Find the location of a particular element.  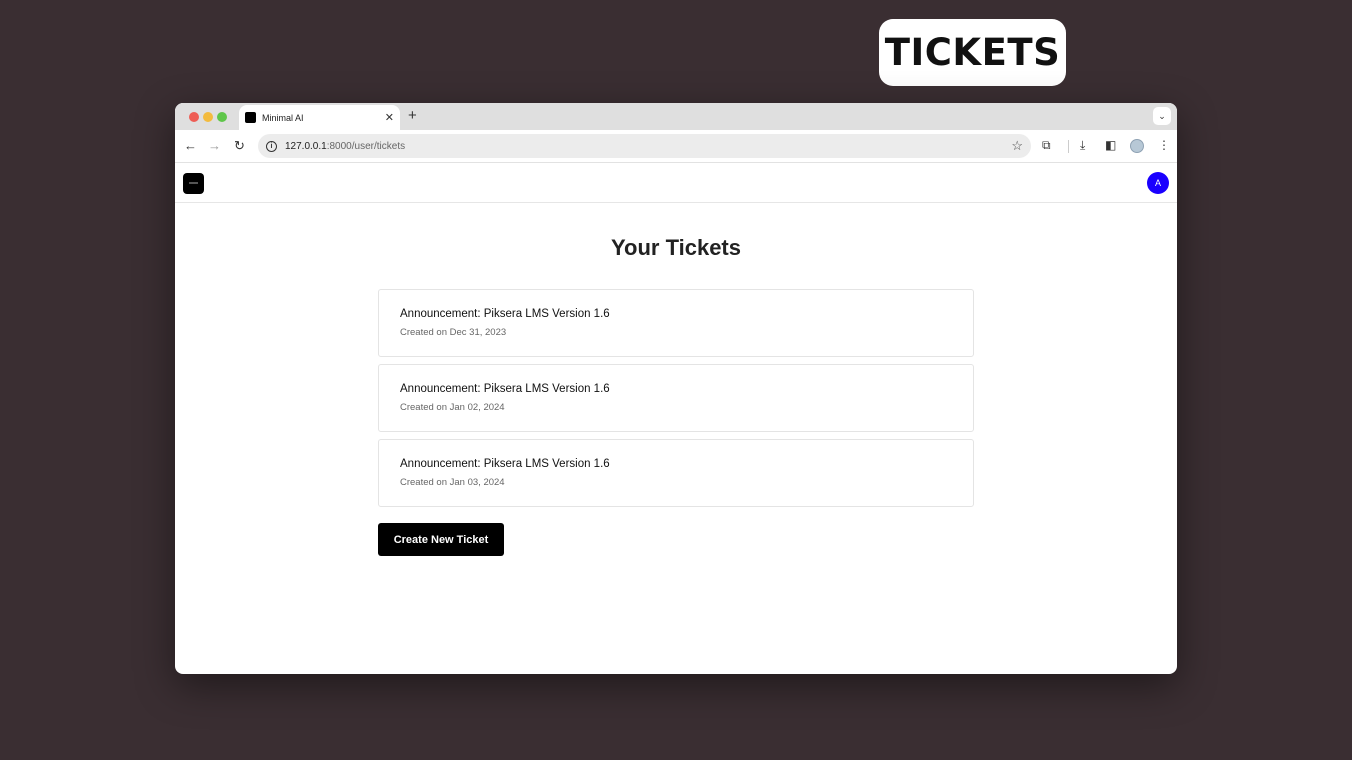

side-panel-icon: ◧ is located at coordinates (1110, 145).